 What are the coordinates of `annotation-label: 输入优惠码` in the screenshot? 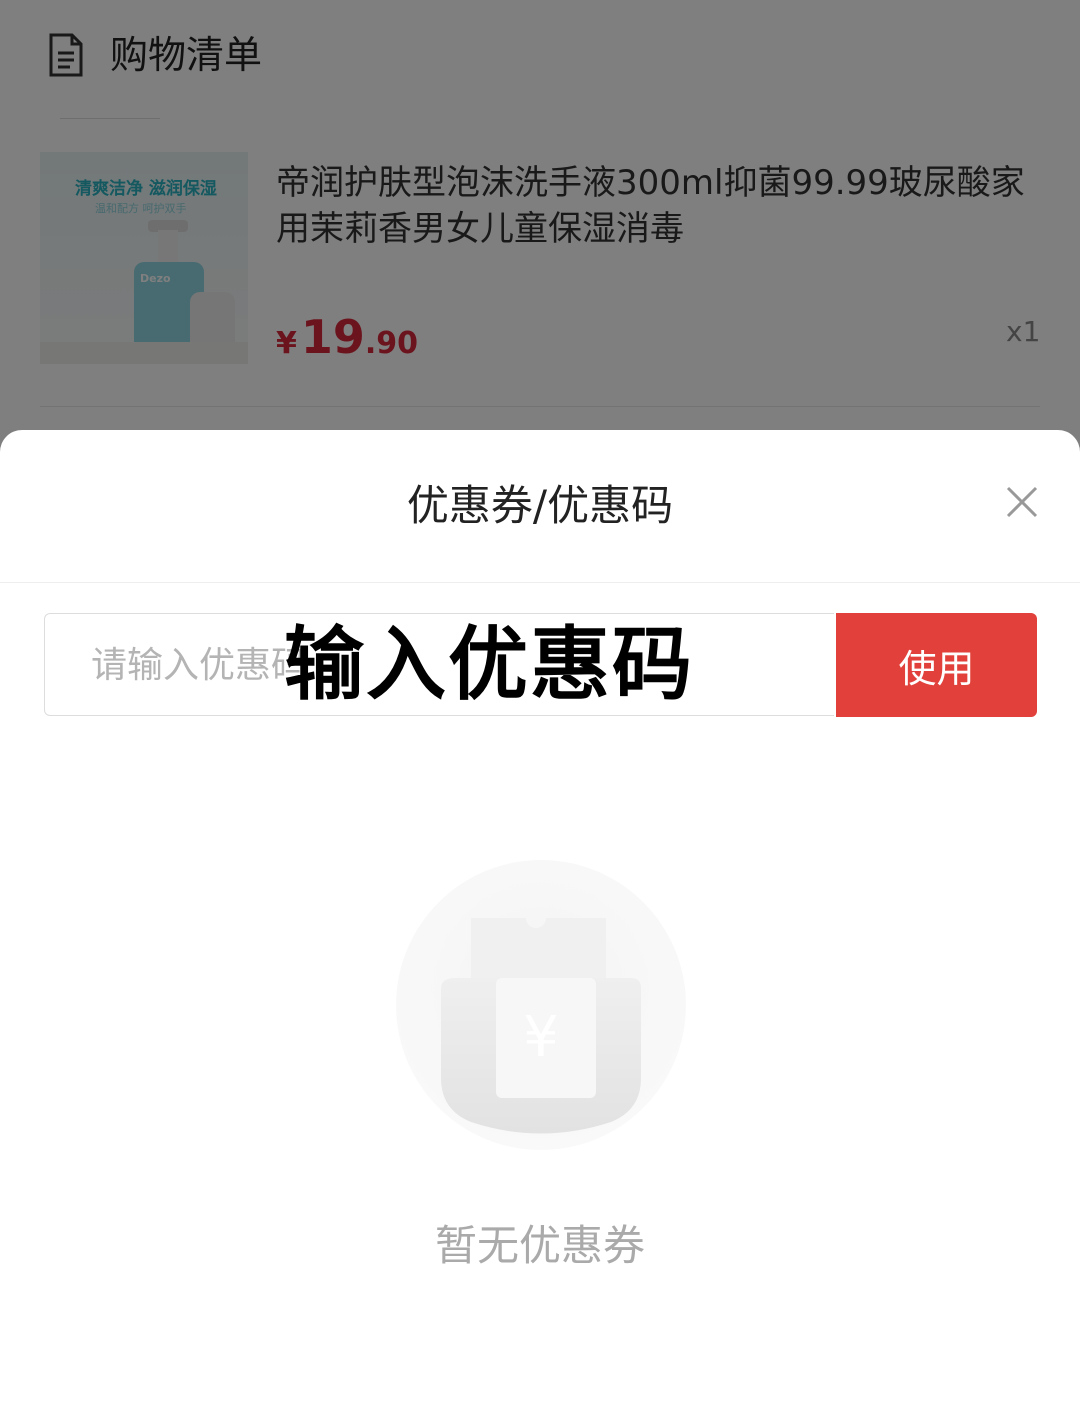 It's located at (489, 664).